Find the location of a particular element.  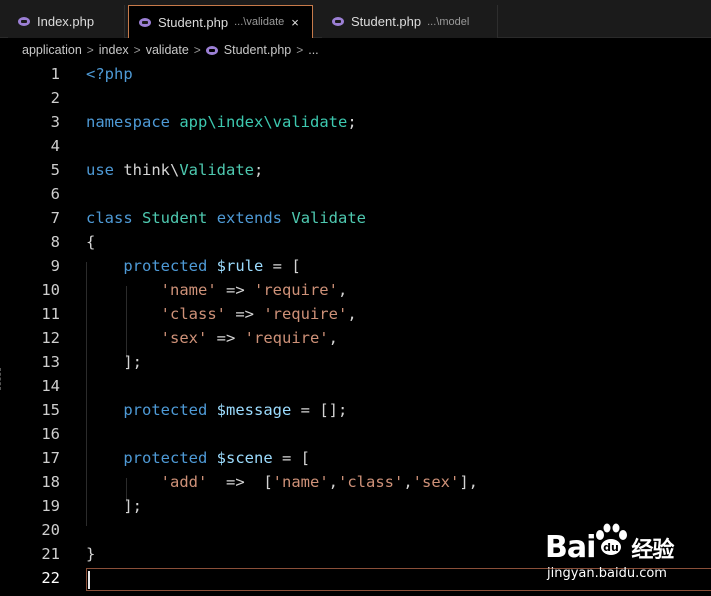

line-number: 18 is located at coordinates (50, 482).